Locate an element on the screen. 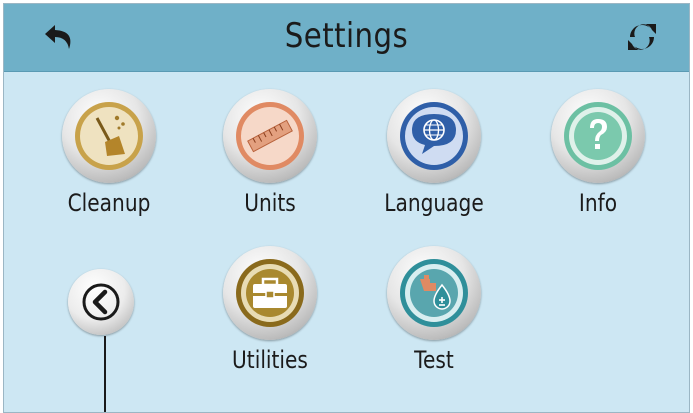 The height and width of the screenshot is (413, 693). ruler-icon is located at coordinates (270, 136).